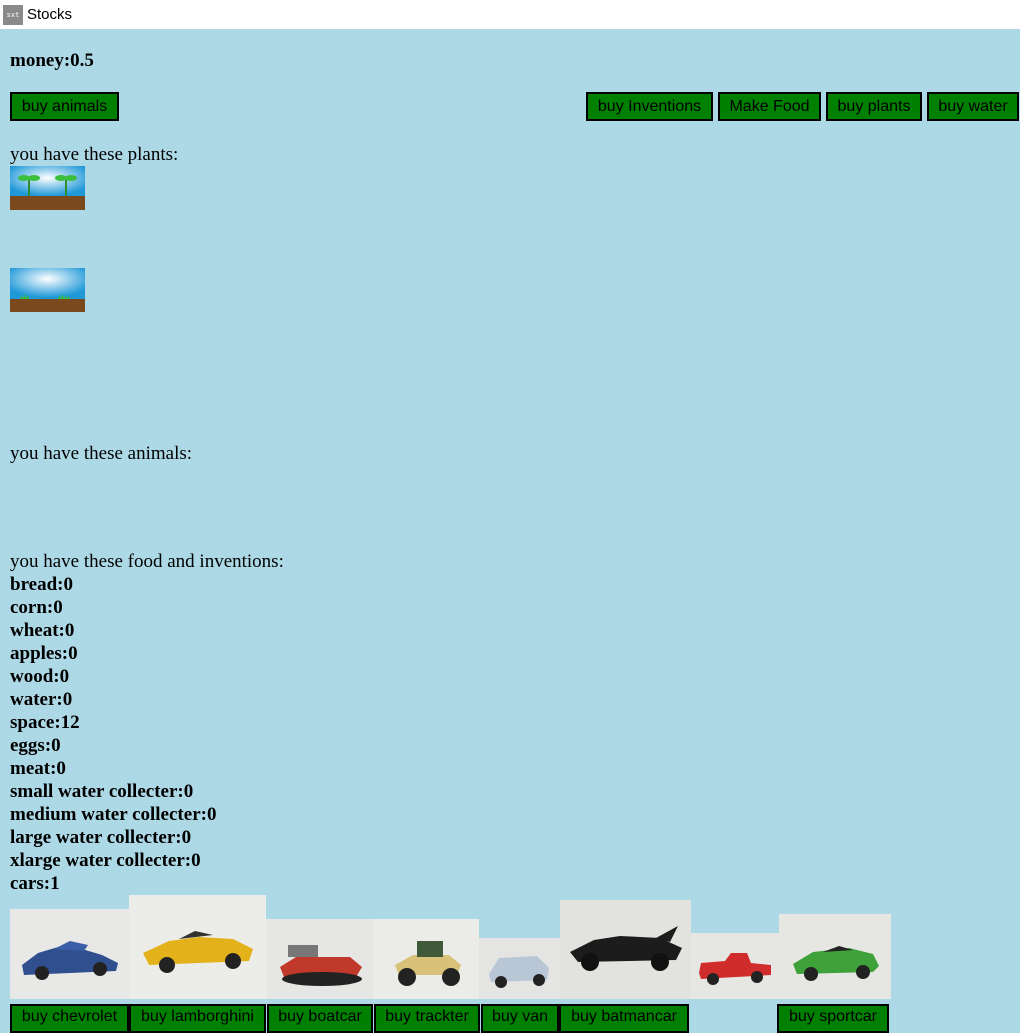 This screenshot has width=1020, height=1033. I want to click on inventory-item-eggs: eggs:0, so click(35, 745).